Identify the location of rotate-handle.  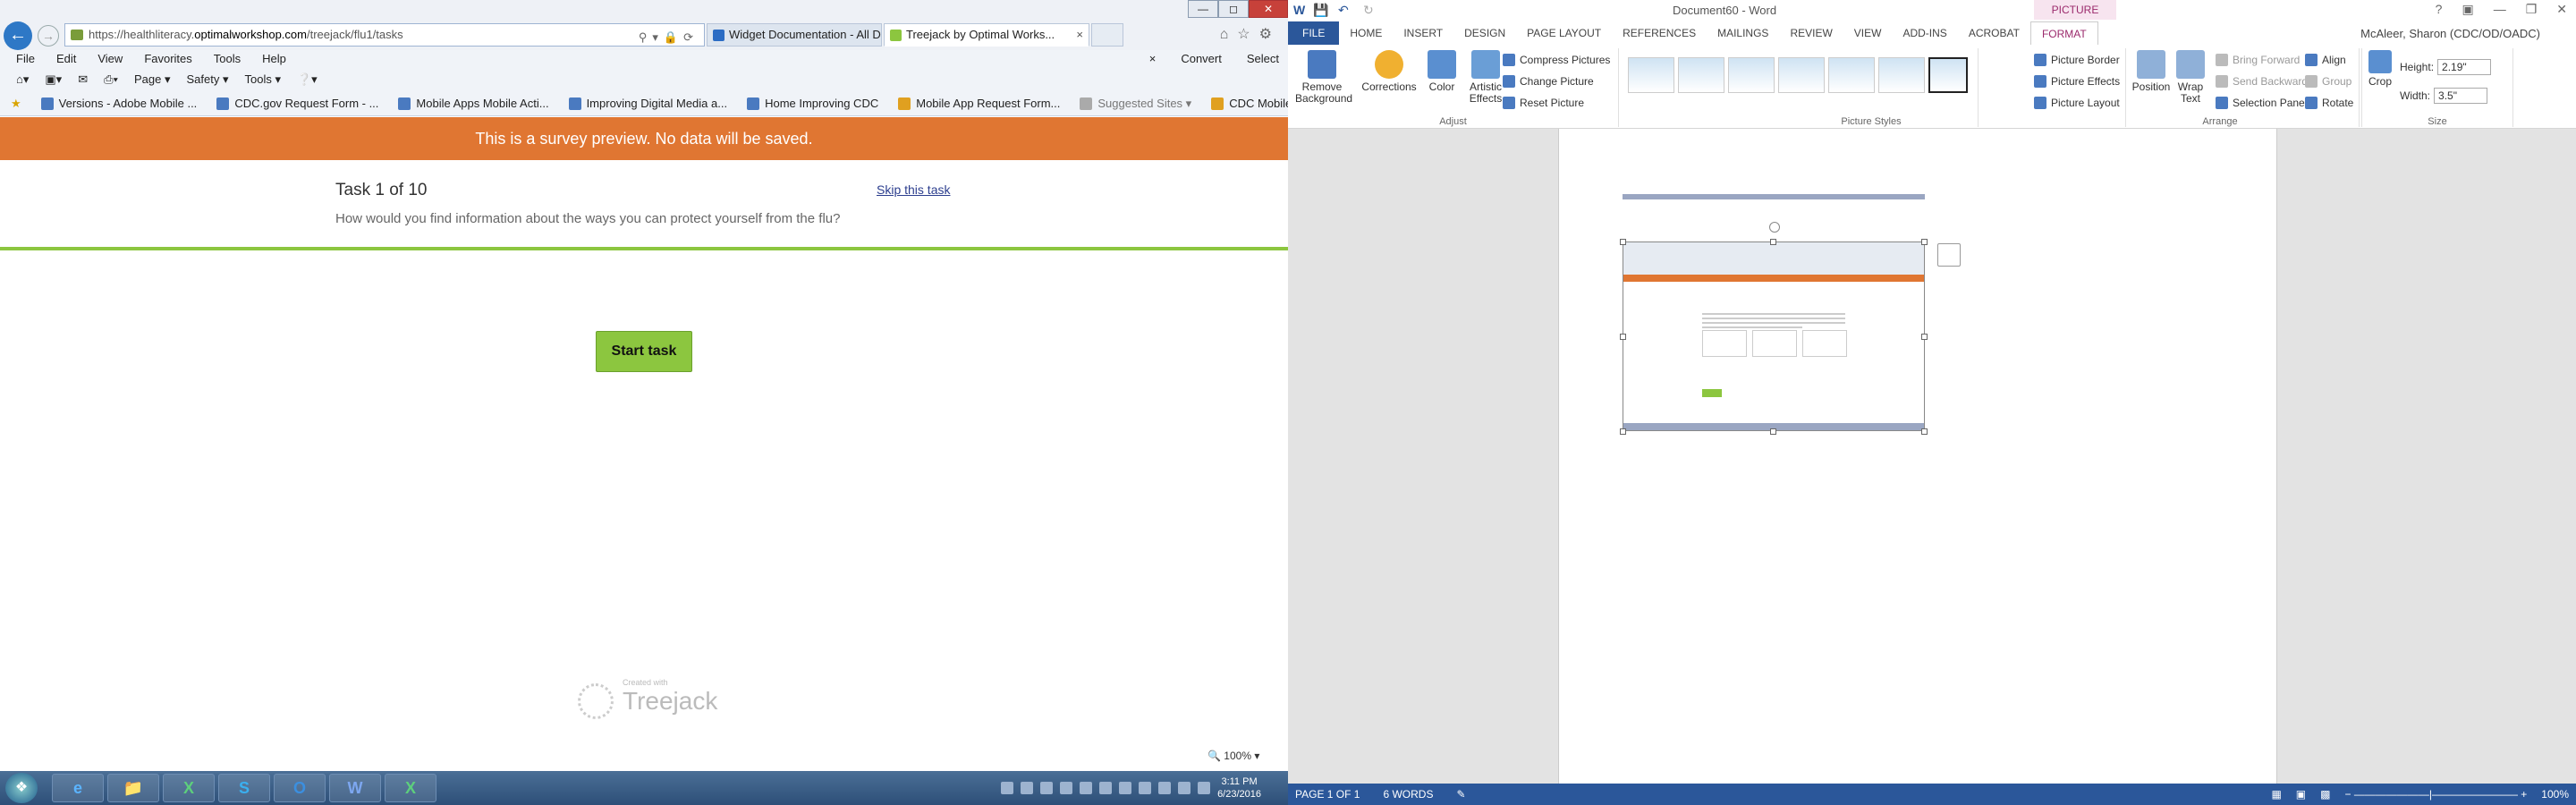
(1774, 227).